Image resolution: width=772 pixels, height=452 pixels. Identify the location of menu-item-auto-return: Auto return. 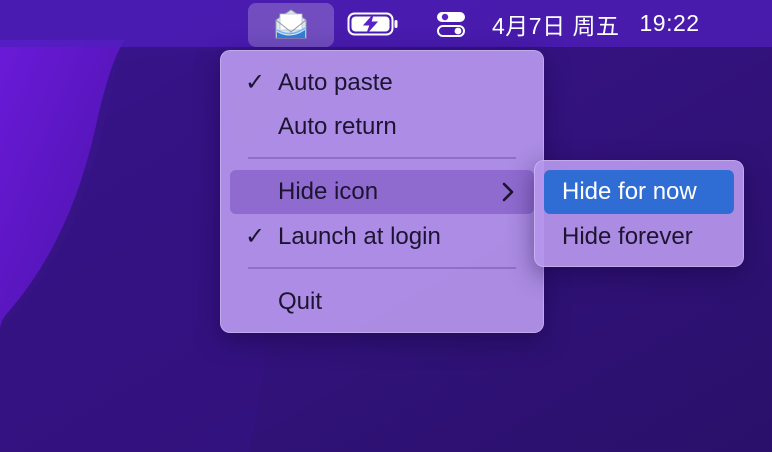
(382, 127).